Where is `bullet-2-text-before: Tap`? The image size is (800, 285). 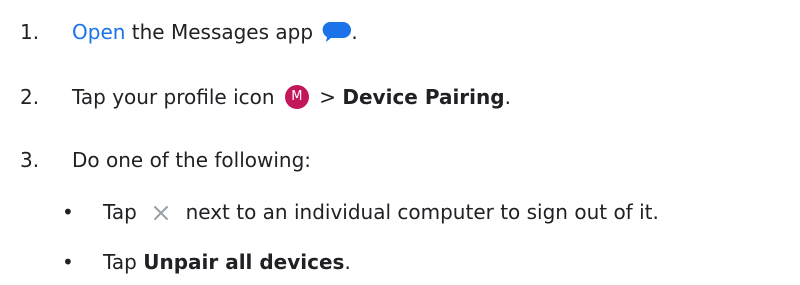
bullet-2-text-before: Tap is located at coordinates (123, 262).